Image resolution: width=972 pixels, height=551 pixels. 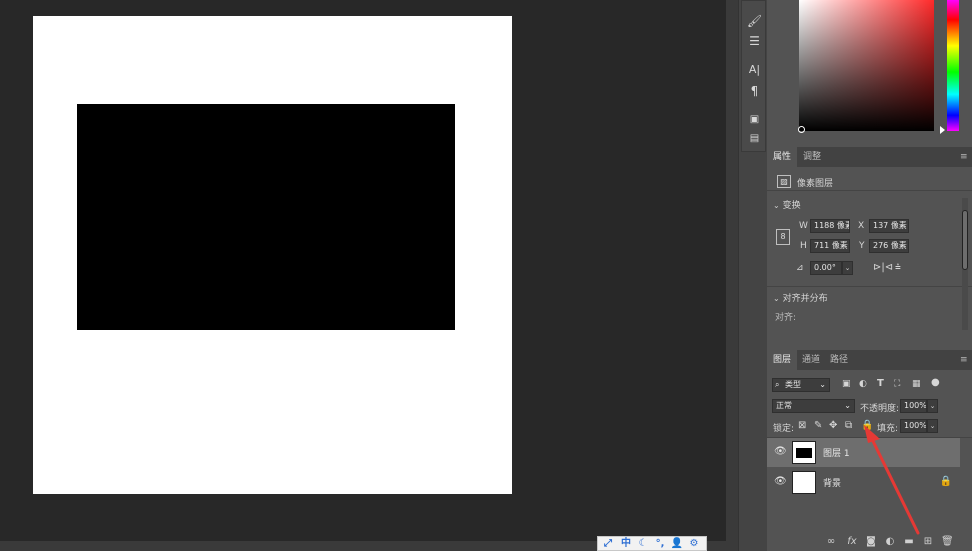 What do you see at coordinates (754, 139) in the screenshot?
I see `document-icon: ▤` at bounding box center [754, 139].